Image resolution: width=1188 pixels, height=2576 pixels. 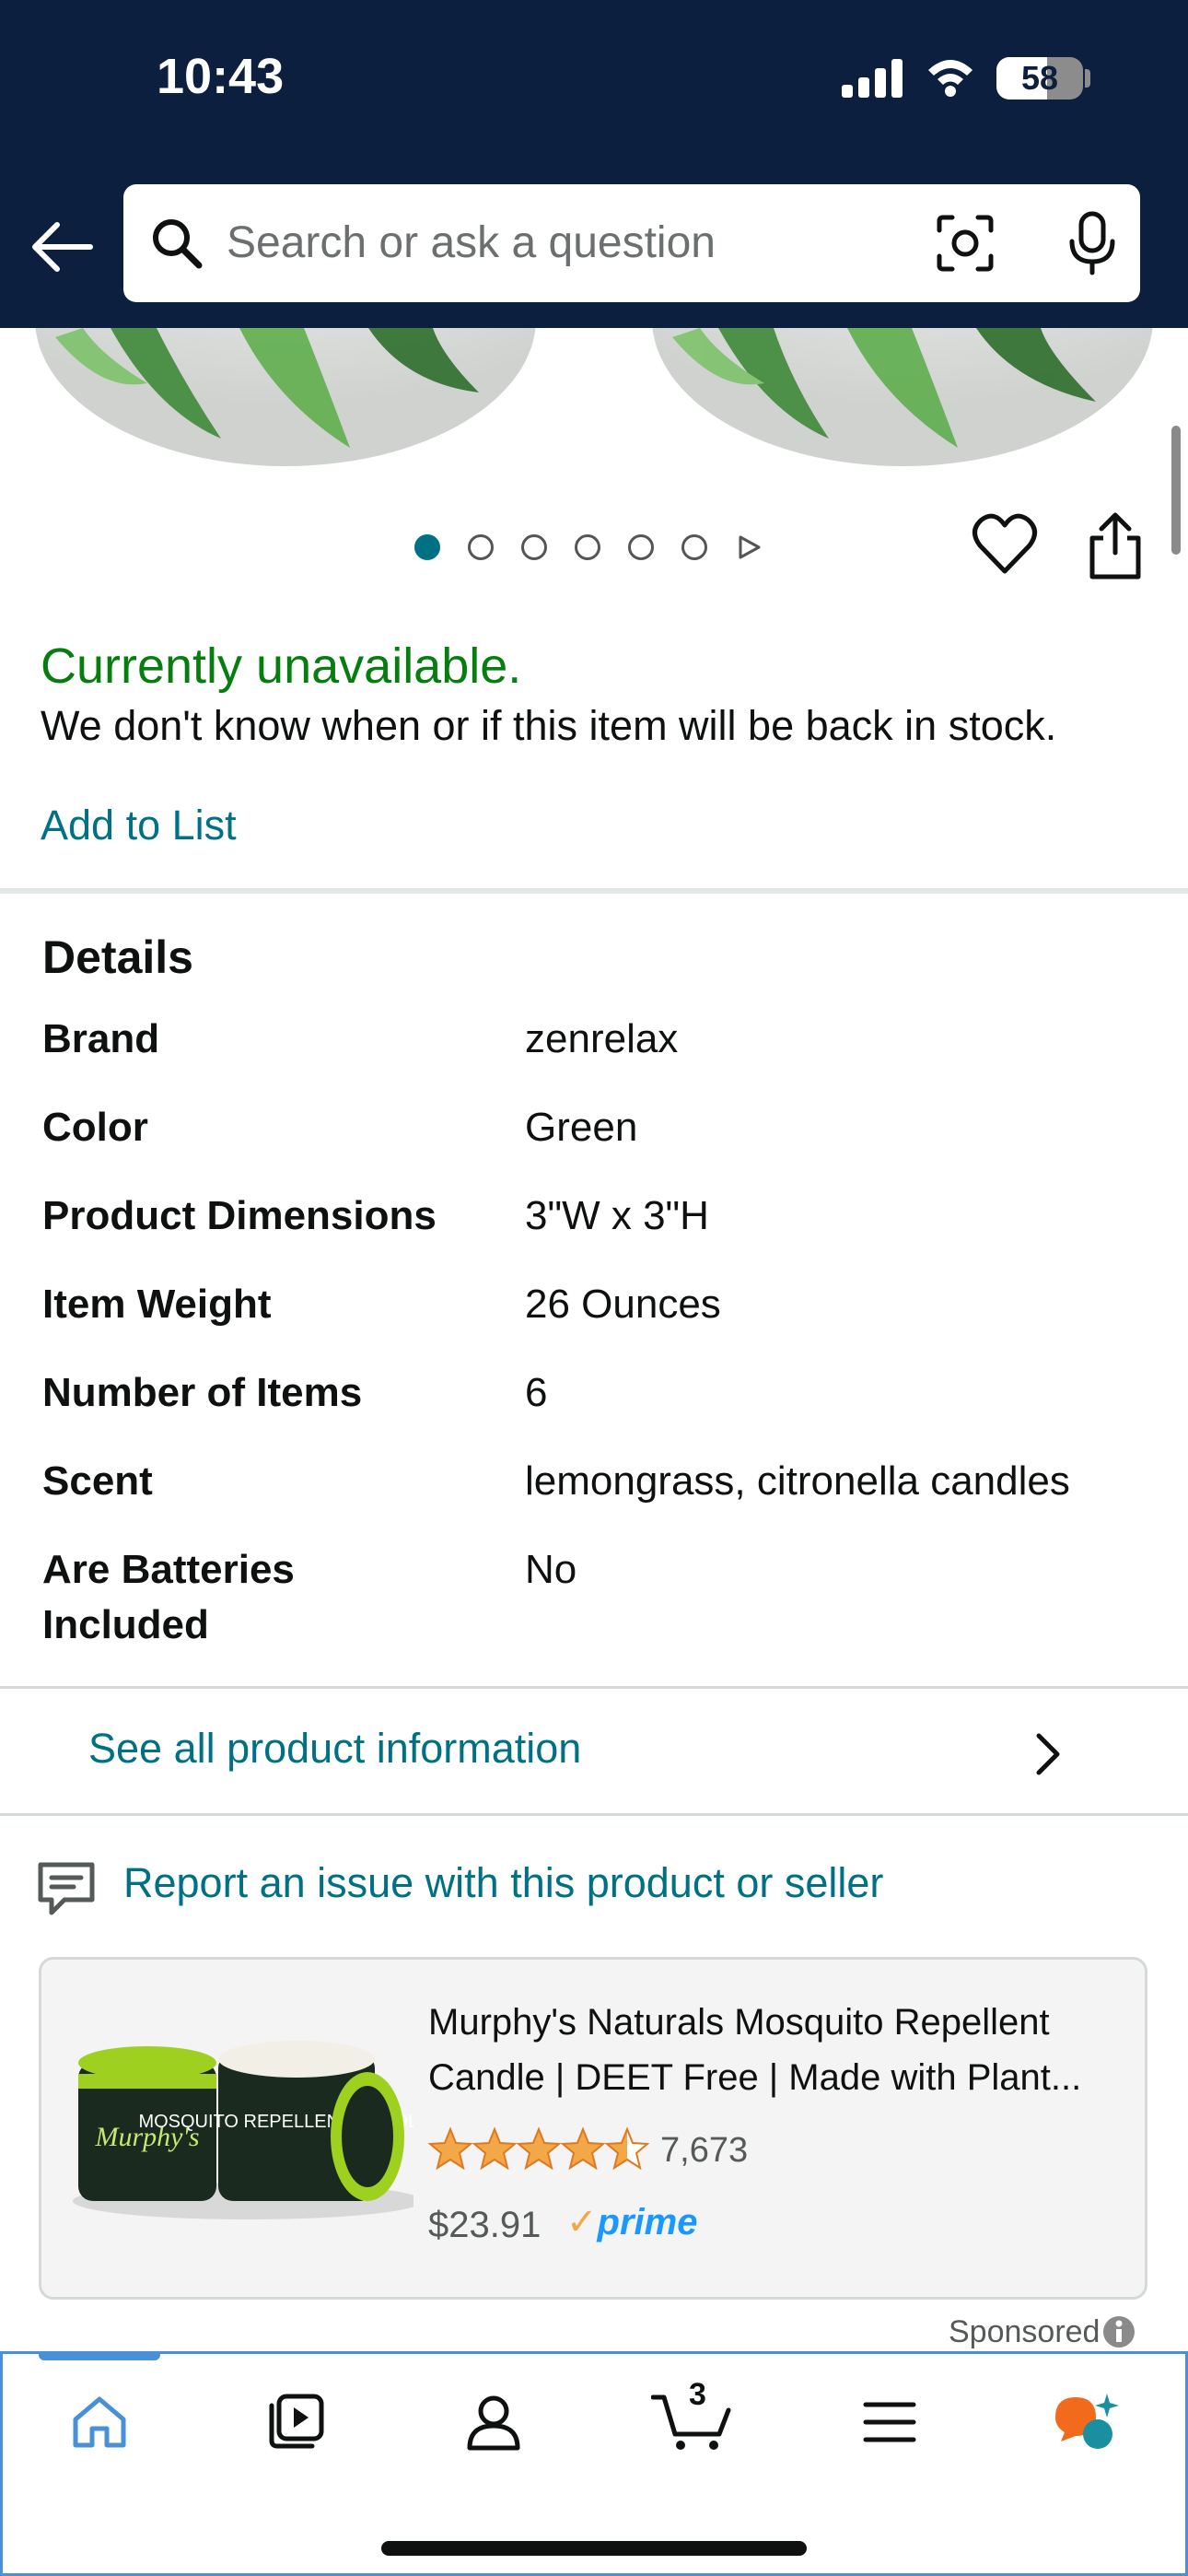 I want to click on back-button, so click(x=61, y=247).